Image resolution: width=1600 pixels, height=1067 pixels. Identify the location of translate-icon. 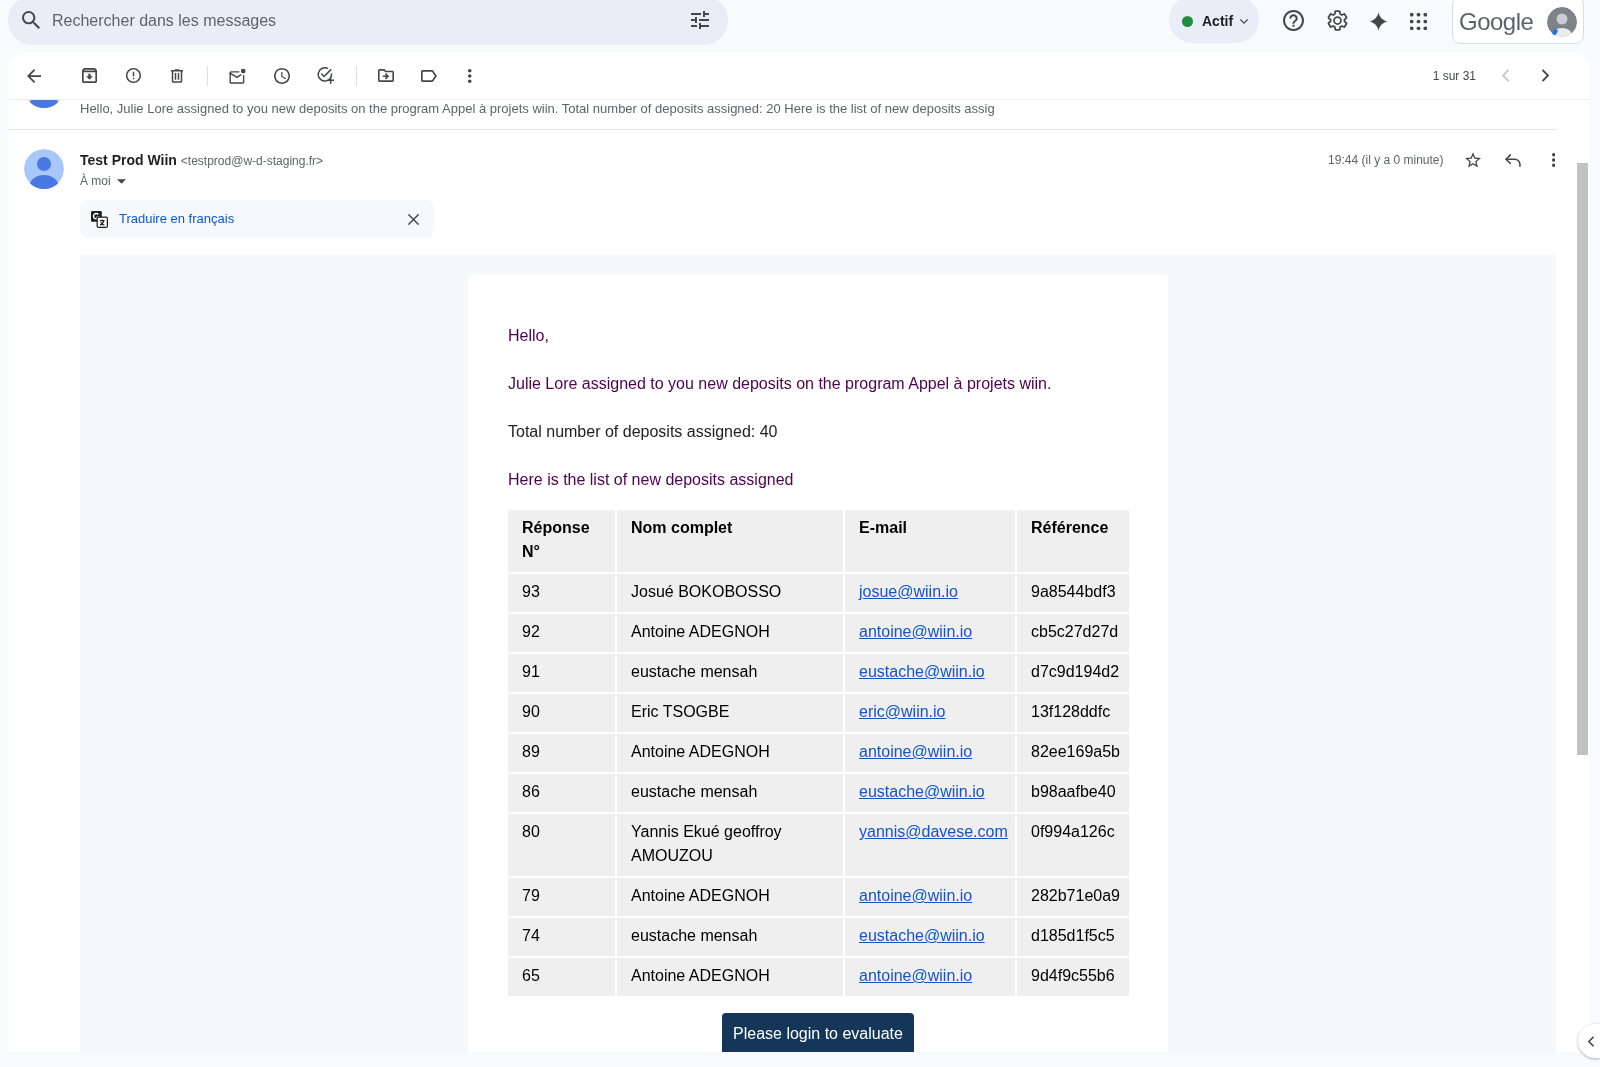
(99, 219).